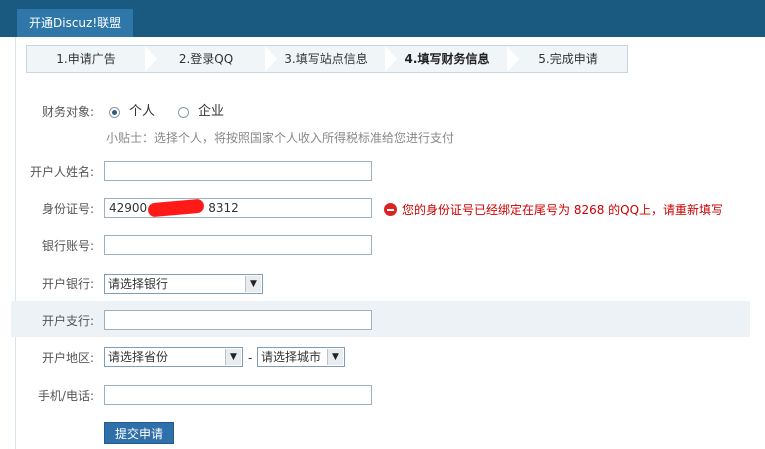 The width and height of the screenshot is (765, 449). What do you see at coordinates (173, 357) in the screenshot?
I see `province-select: 请选择省份 ▼` at bounding box center [173, 357].